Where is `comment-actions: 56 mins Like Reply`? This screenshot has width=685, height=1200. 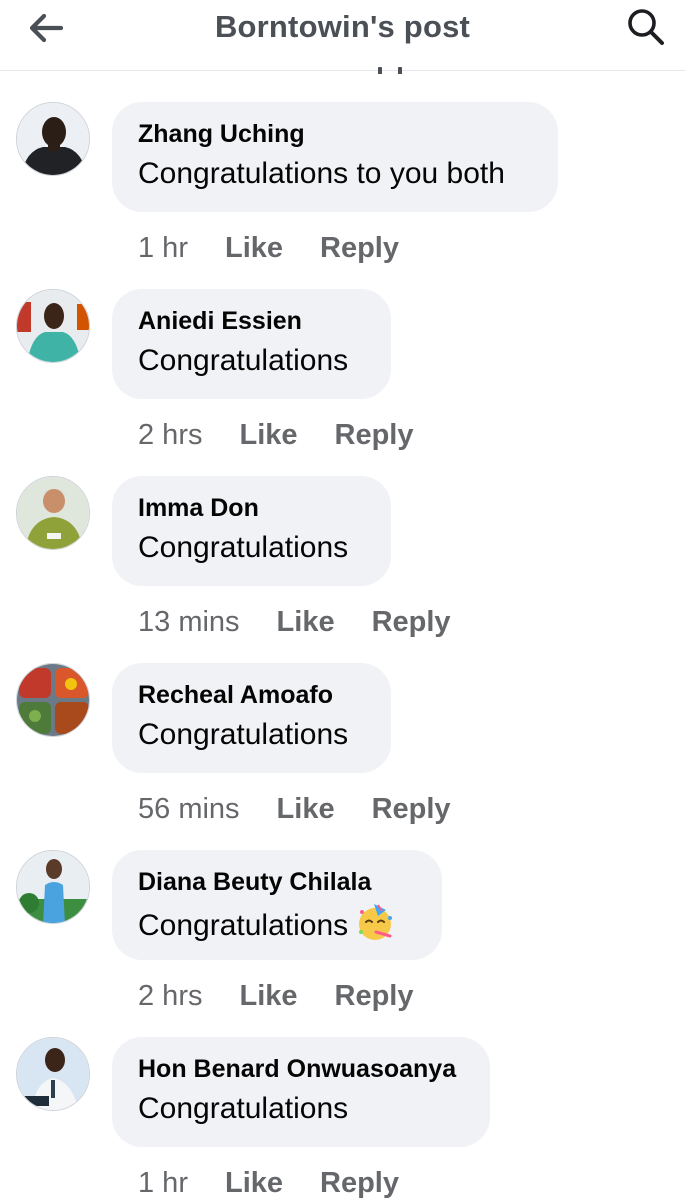 comment-actions: 56 mins Like Reply is located at coordinates (294, 809).